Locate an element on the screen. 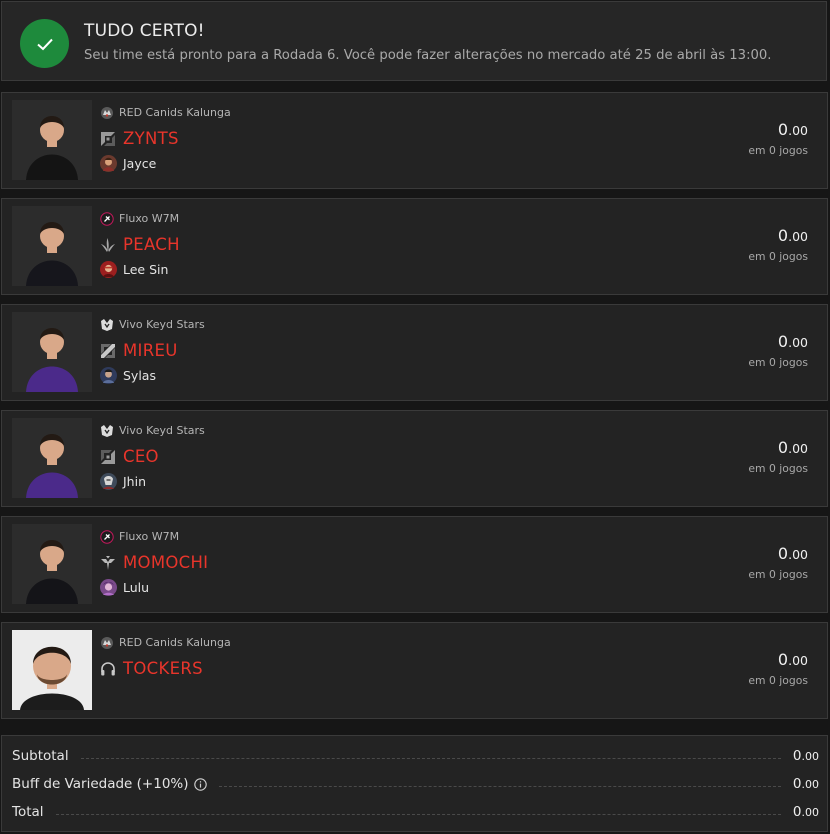  sylas-icon is located at coordinates (108, 375).